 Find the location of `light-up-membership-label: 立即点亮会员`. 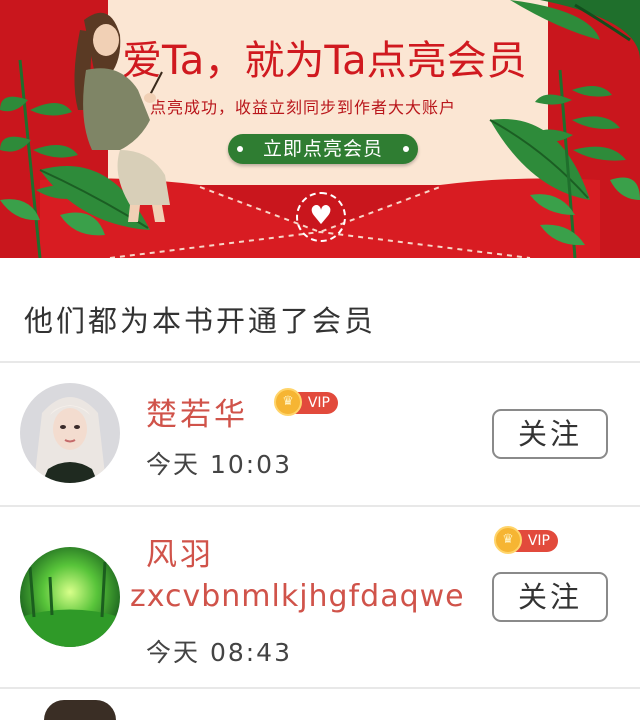

light-up-membership-label: 立即点亮会员 is located at coordinates (322, 149).